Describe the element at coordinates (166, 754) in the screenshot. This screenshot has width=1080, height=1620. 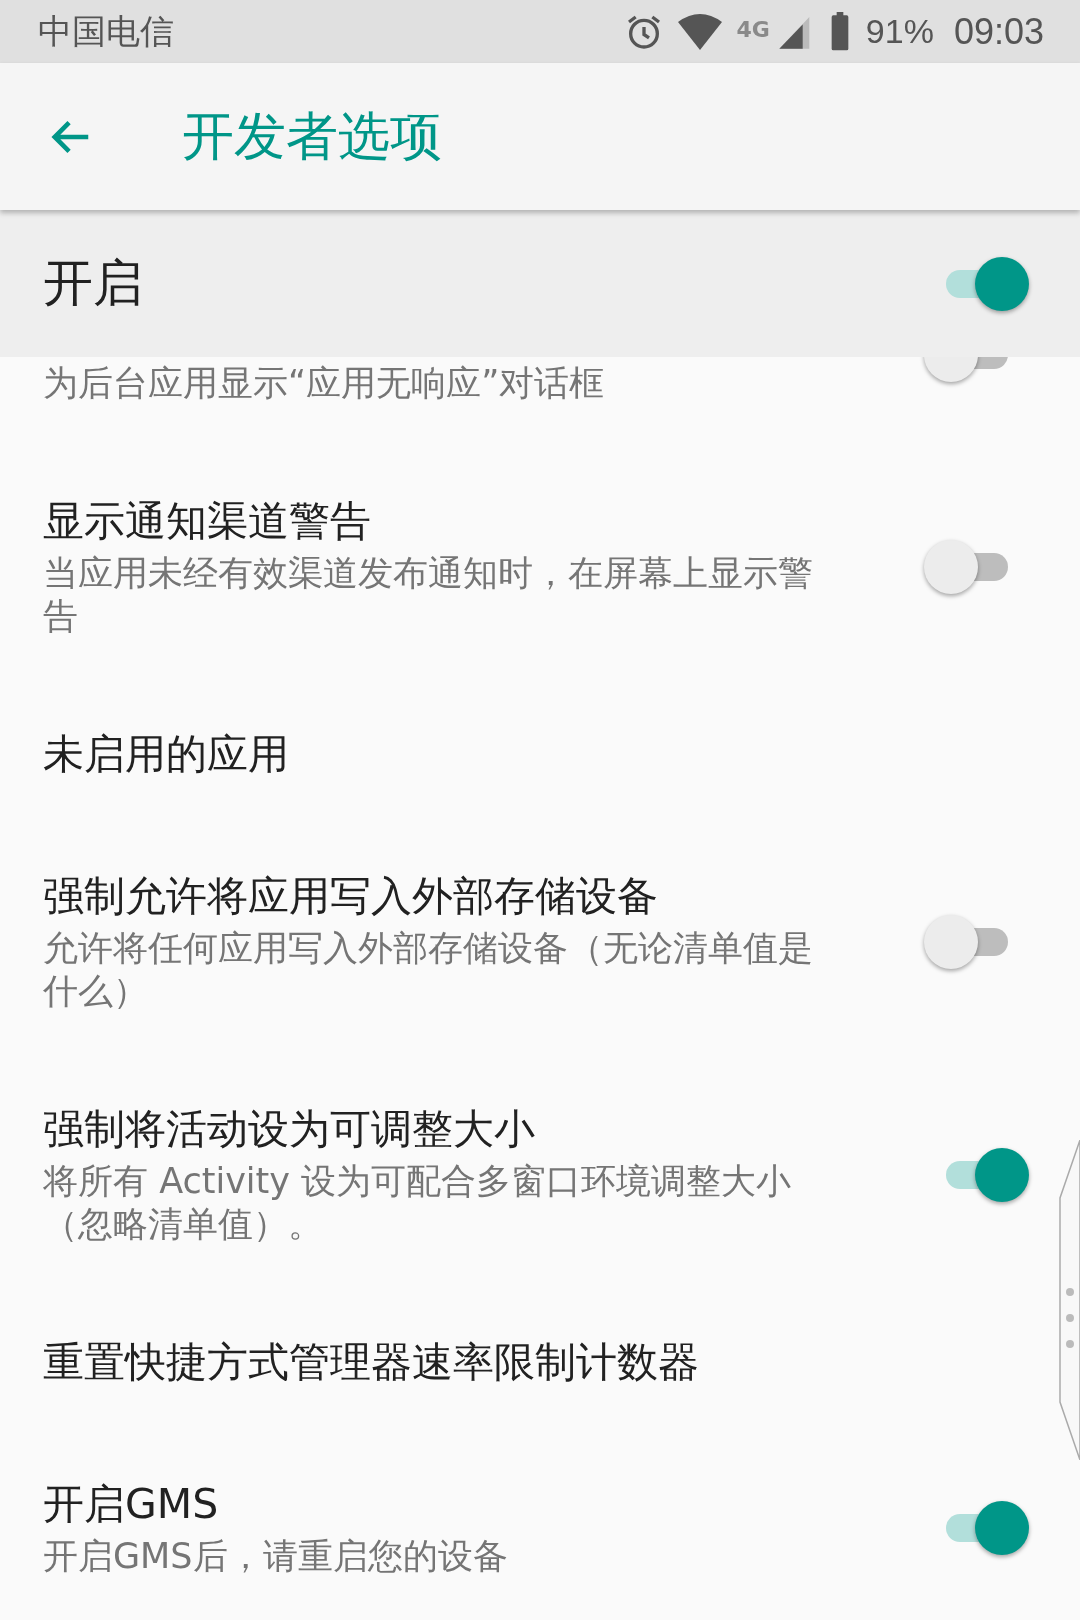
I see `setting-title: 未启用的应用` at that location.